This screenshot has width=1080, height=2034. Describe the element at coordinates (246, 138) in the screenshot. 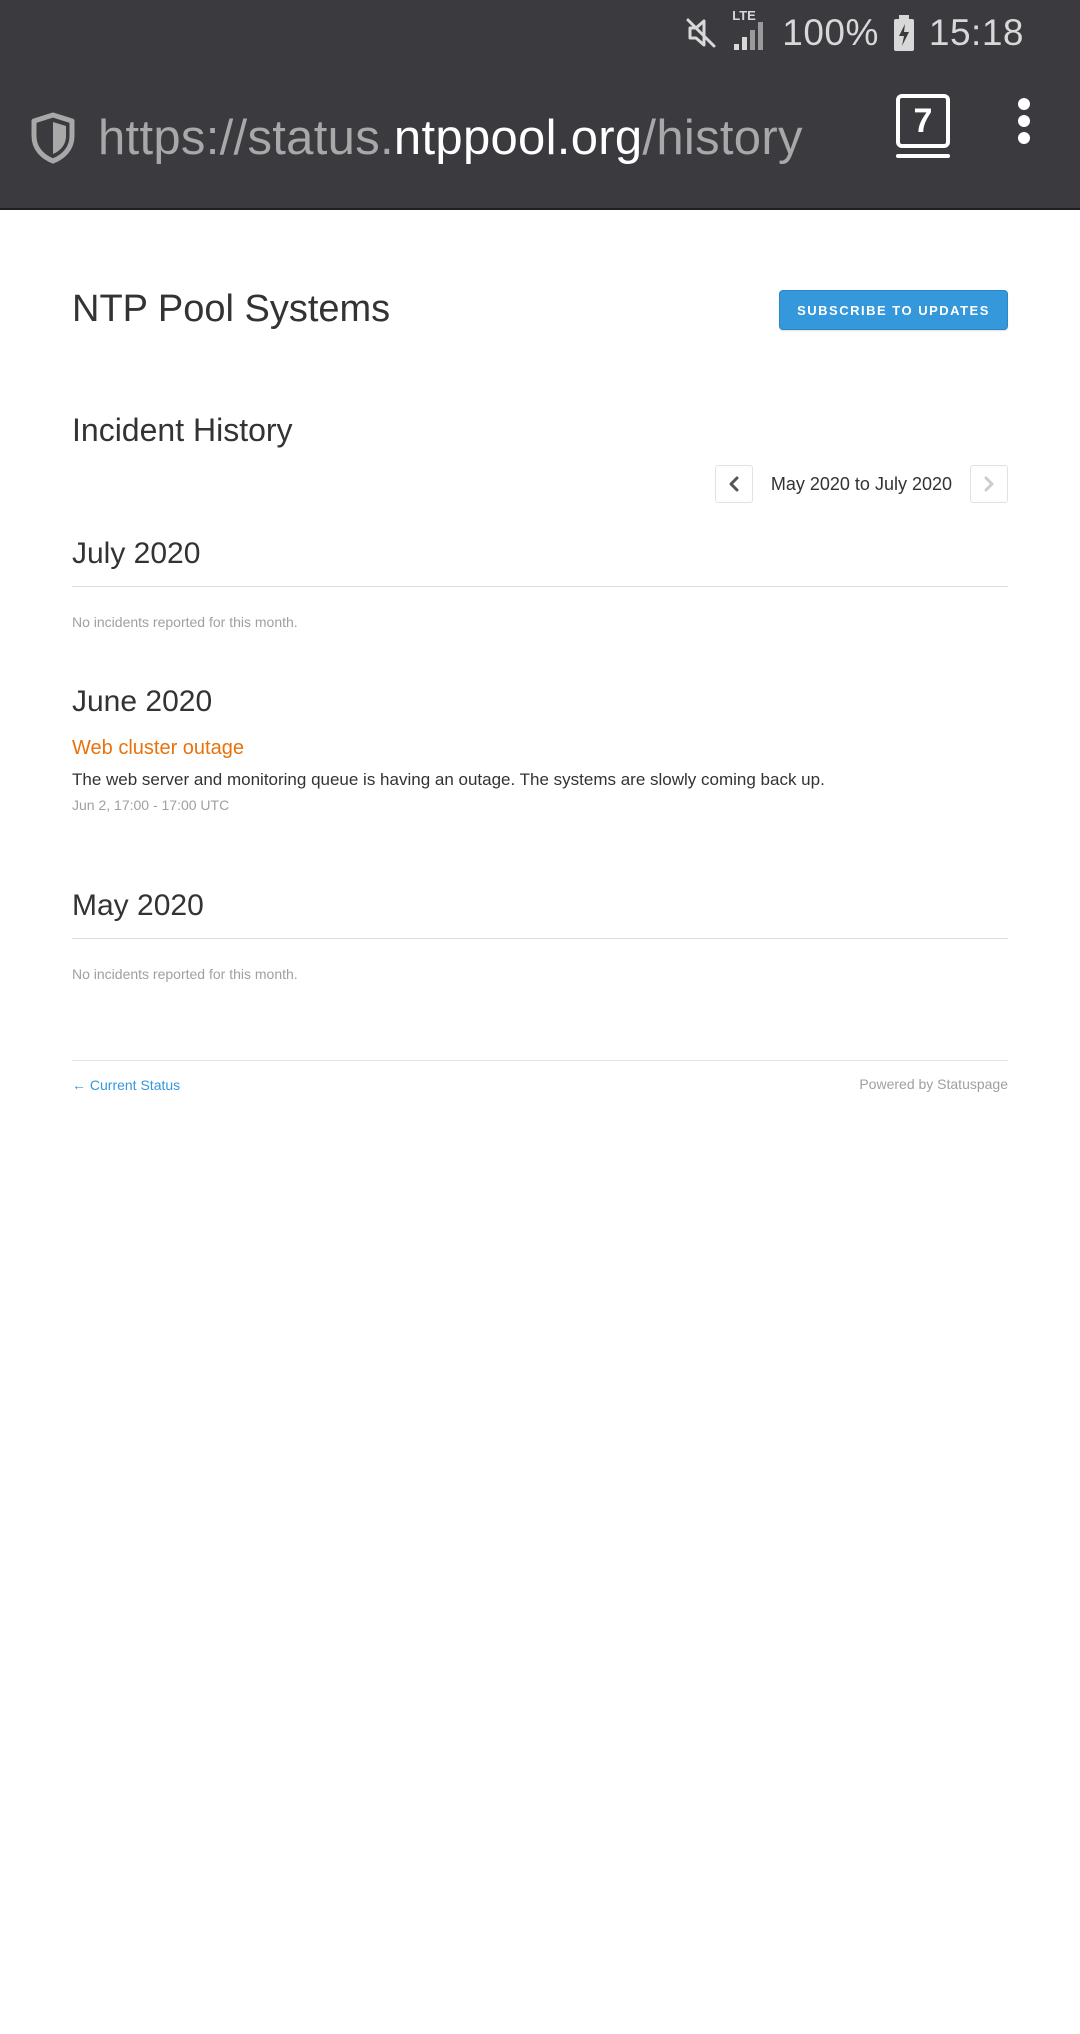

I see `url-prefix: https://status.` at that location.